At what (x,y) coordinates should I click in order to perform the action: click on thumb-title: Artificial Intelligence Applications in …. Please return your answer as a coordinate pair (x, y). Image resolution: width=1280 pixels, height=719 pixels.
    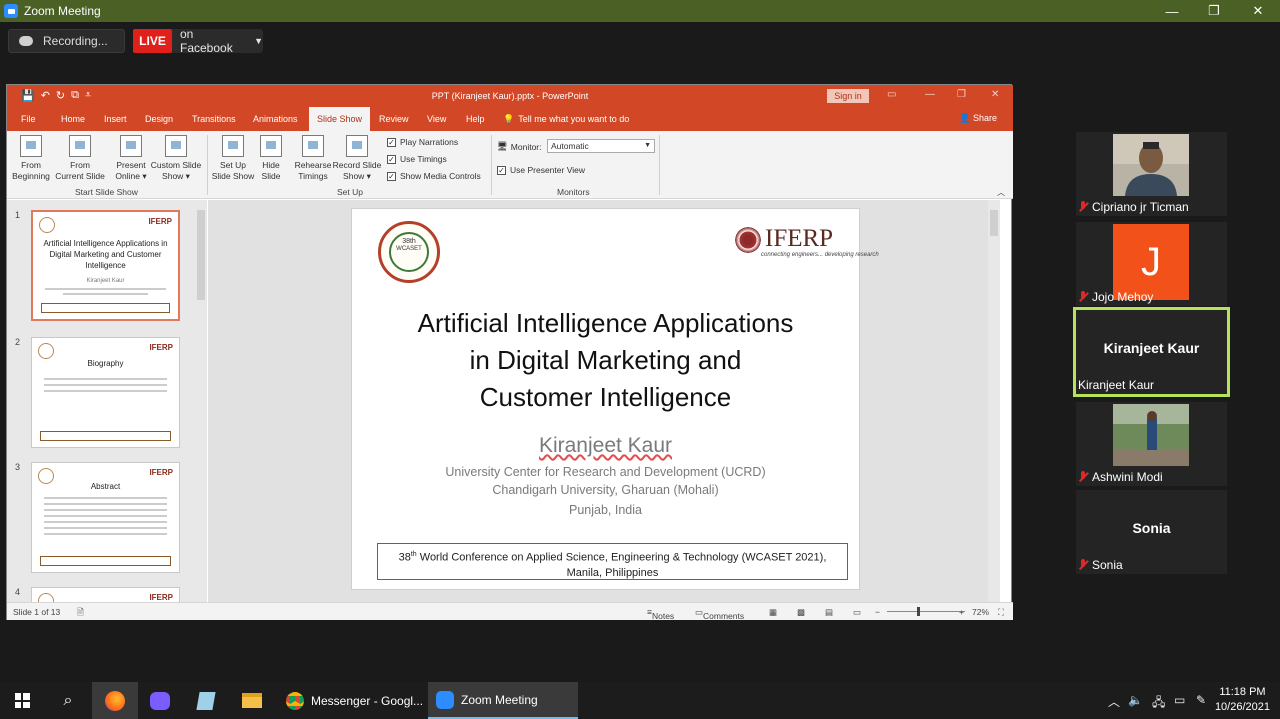
    Looking at the image, I should click on (105, 254).